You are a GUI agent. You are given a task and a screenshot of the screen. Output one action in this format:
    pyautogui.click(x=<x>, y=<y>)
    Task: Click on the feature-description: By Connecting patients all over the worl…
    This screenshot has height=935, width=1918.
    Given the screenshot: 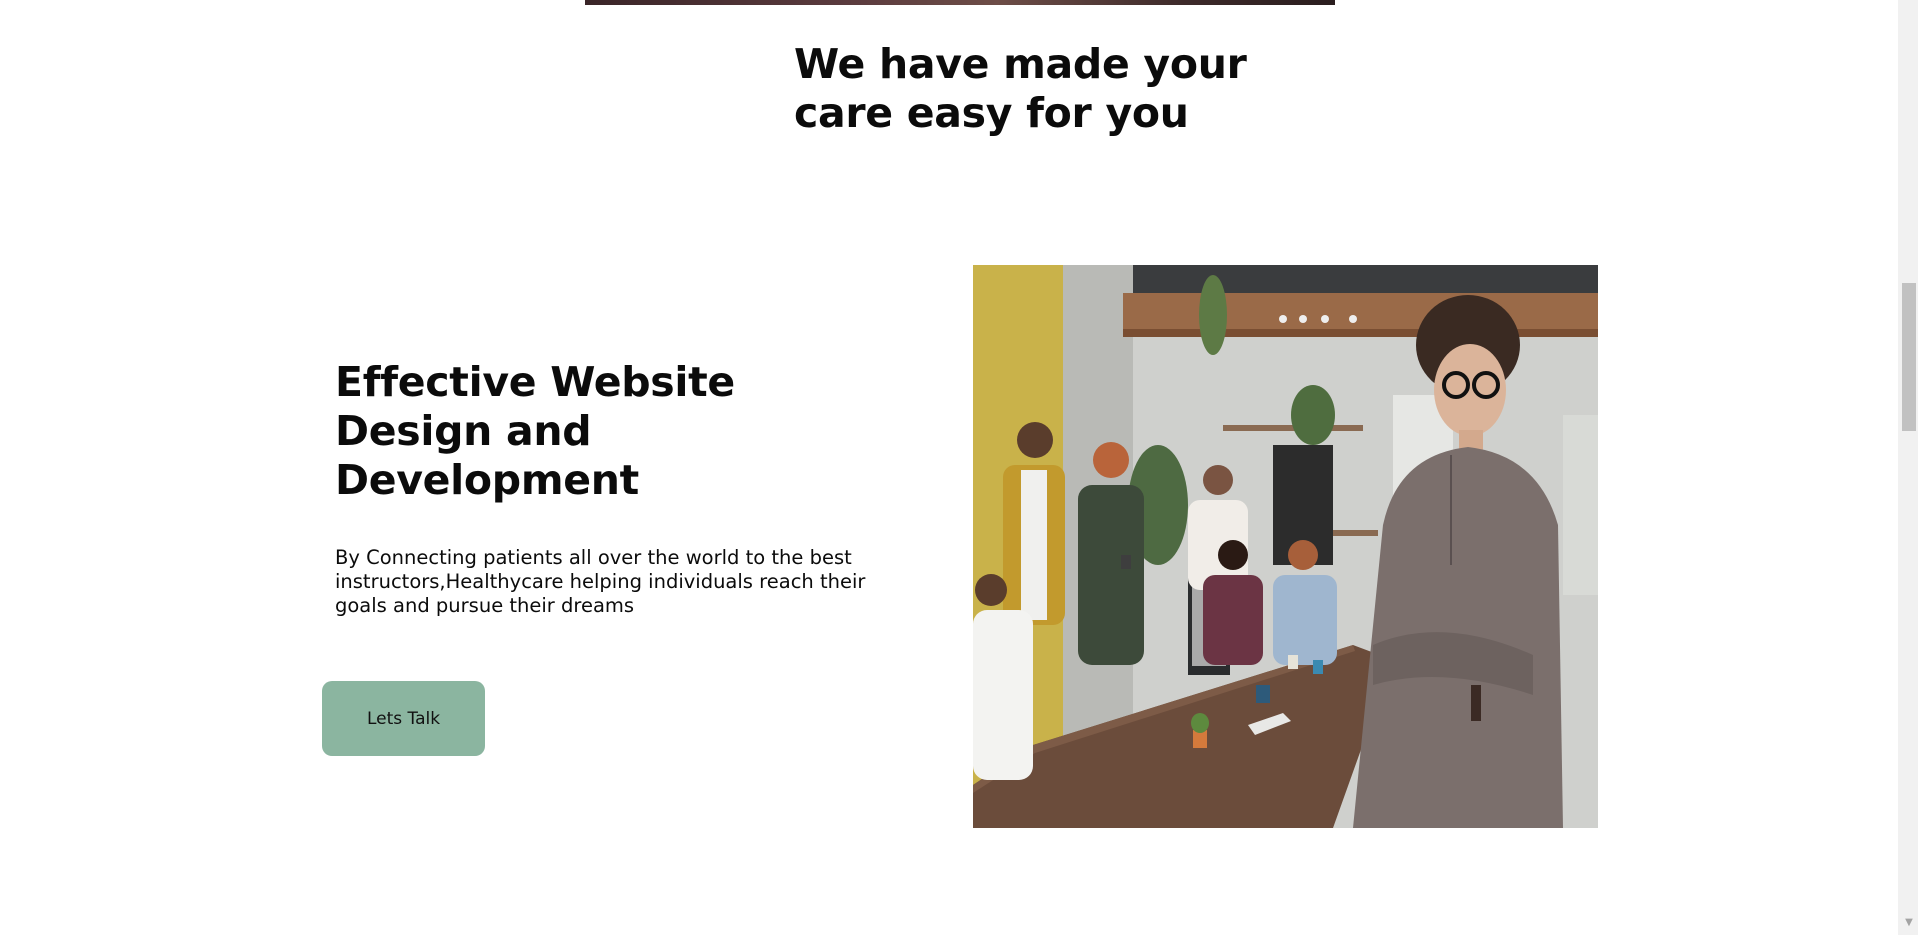 What is the action you would take?
    pyautogui.click(x=600, y=581)
    